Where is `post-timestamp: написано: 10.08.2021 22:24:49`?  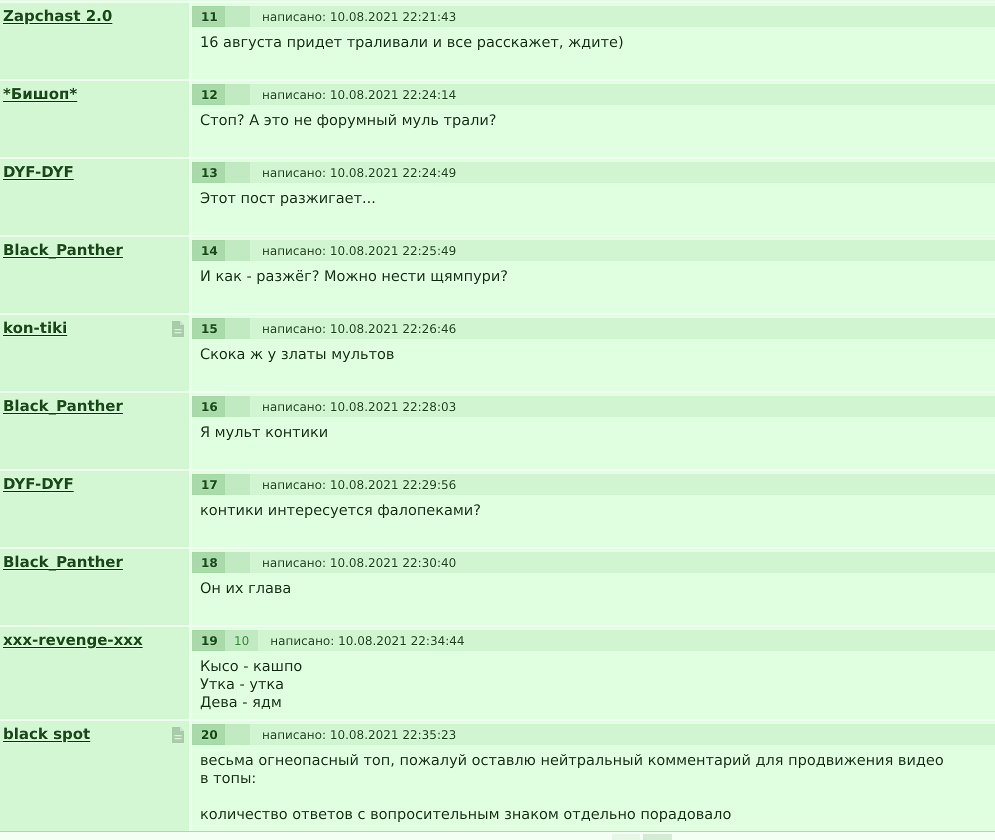 post-timestamp: написано: 10.08.2021 22:24:49 is located at coordinates (359, 173).